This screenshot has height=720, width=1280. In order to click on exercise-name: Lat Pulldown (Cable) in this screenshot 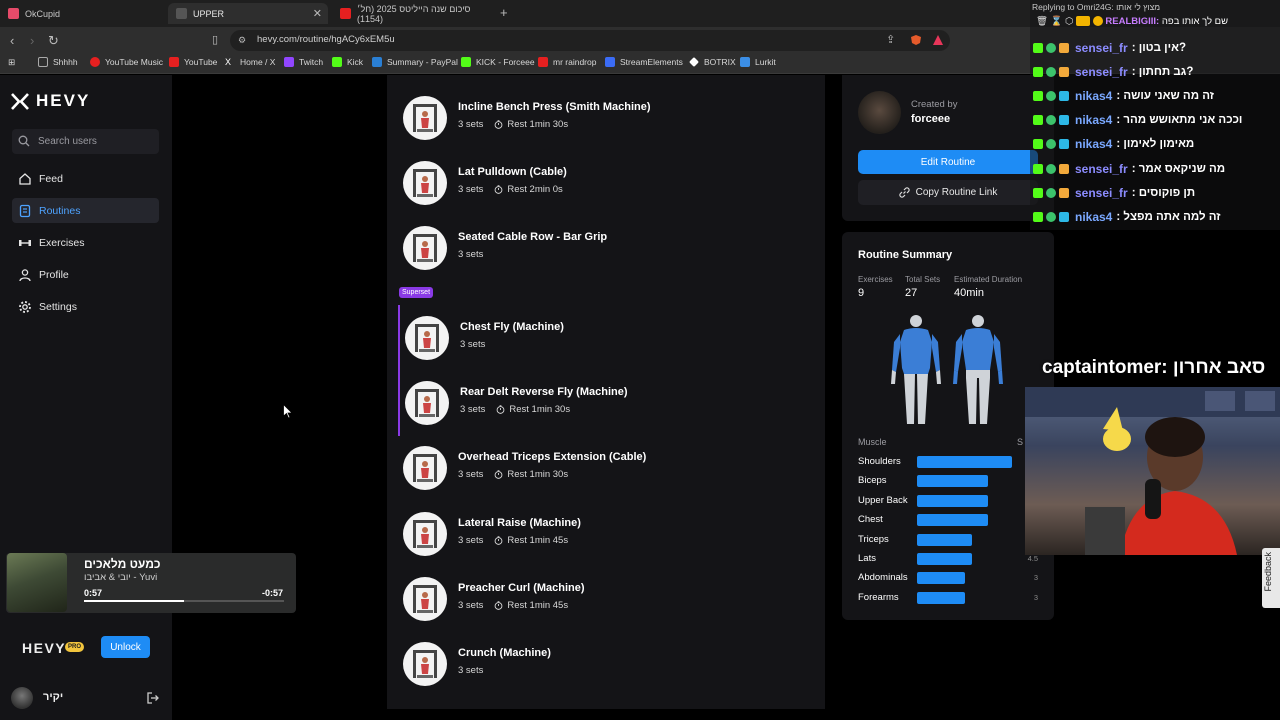, I will do `click(512, 172)`.